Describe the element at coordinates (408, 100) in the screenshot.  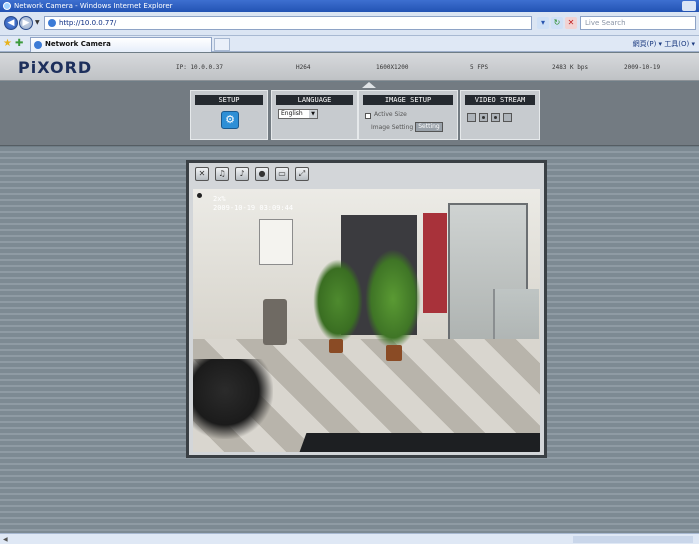
I see `image-setup-title: IMAGE SETUP` at that location.